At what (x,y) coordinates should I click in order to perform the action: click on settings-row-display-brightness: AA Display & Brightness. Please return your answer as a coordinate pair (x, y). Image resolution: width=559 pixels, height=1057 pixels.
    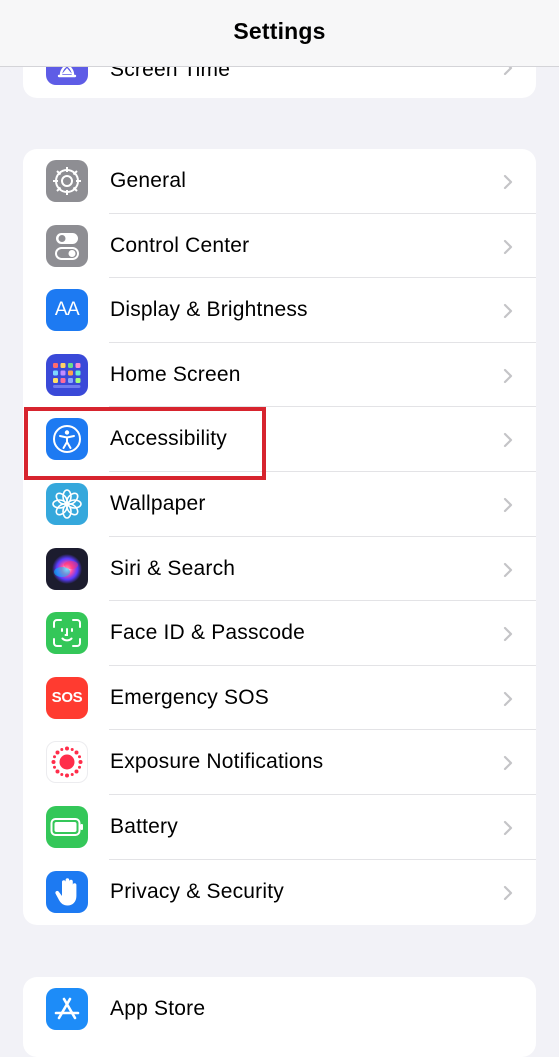
    Looking at the image, I should click on (279, 310).